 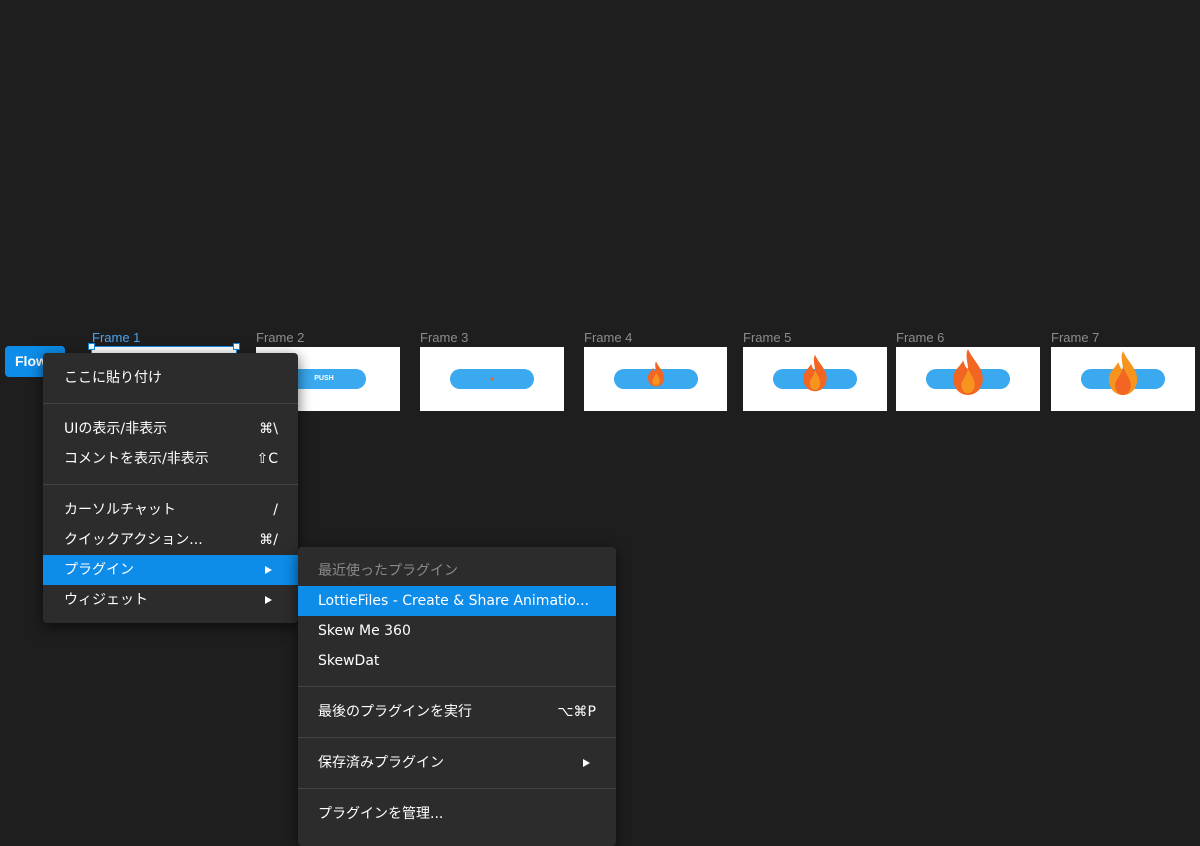 I want to click on menu-item-run-last-plugin: 最後のプラグインを実行 ⌥⌘P, so click(x=457, y=712).